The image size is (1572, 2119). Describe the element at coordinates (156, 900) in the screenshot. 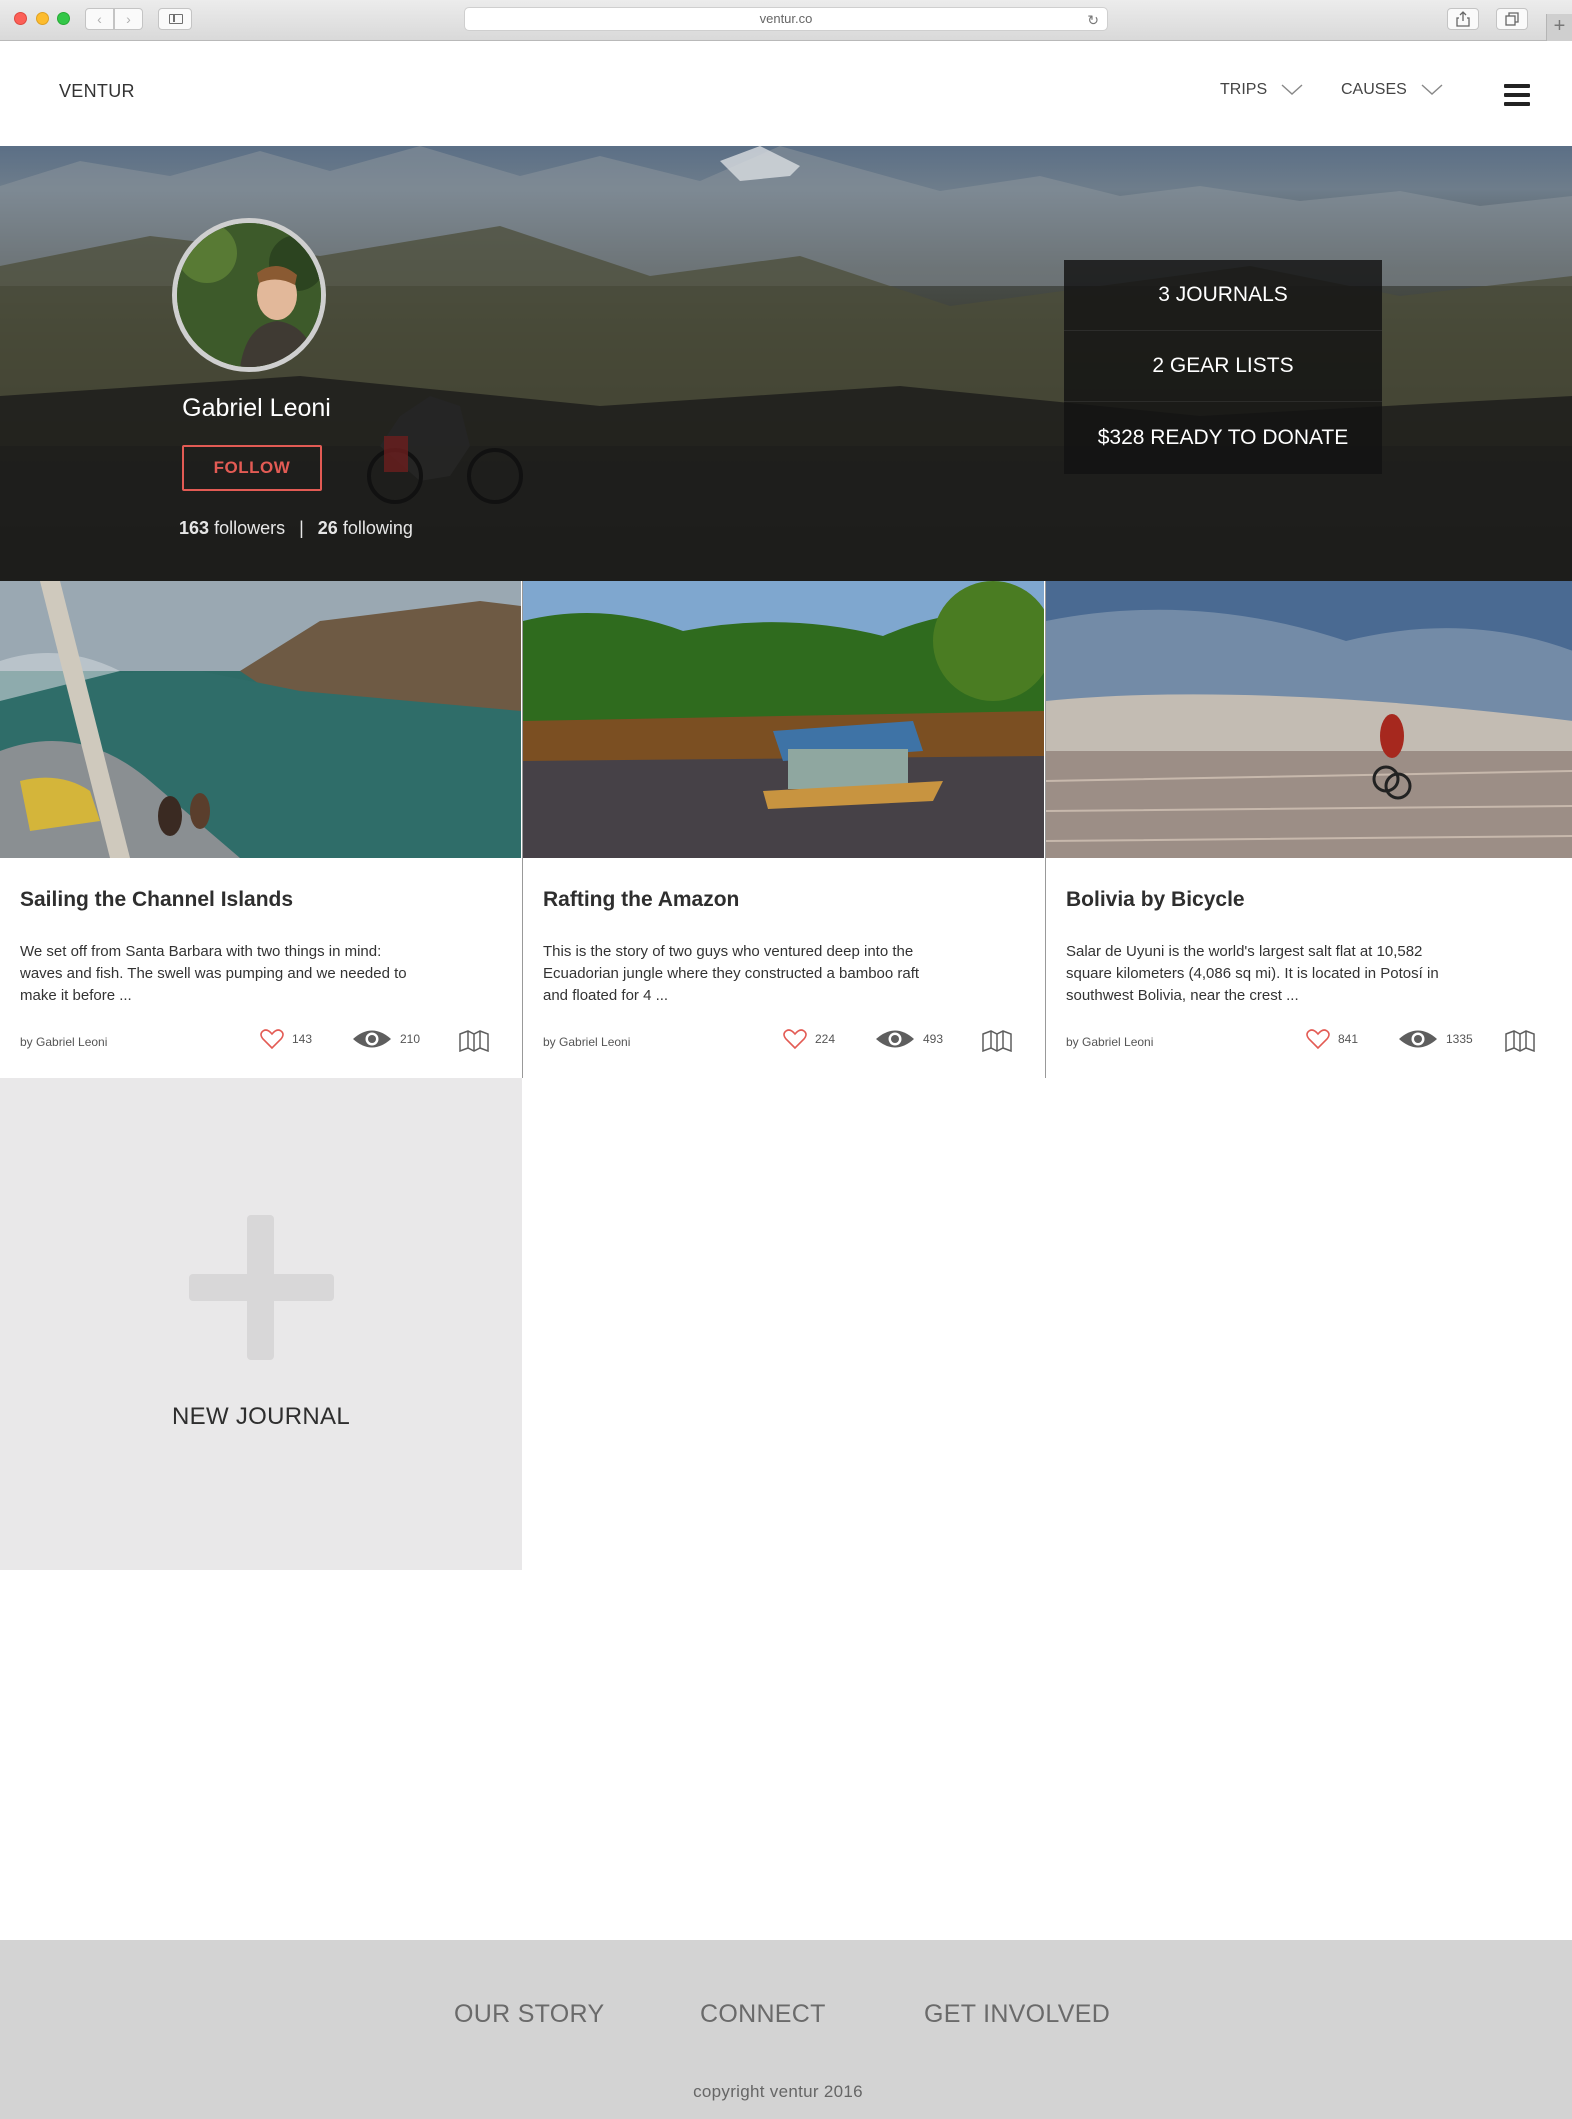

I see `journal-title: Sailing the Channel Islands` at that location.